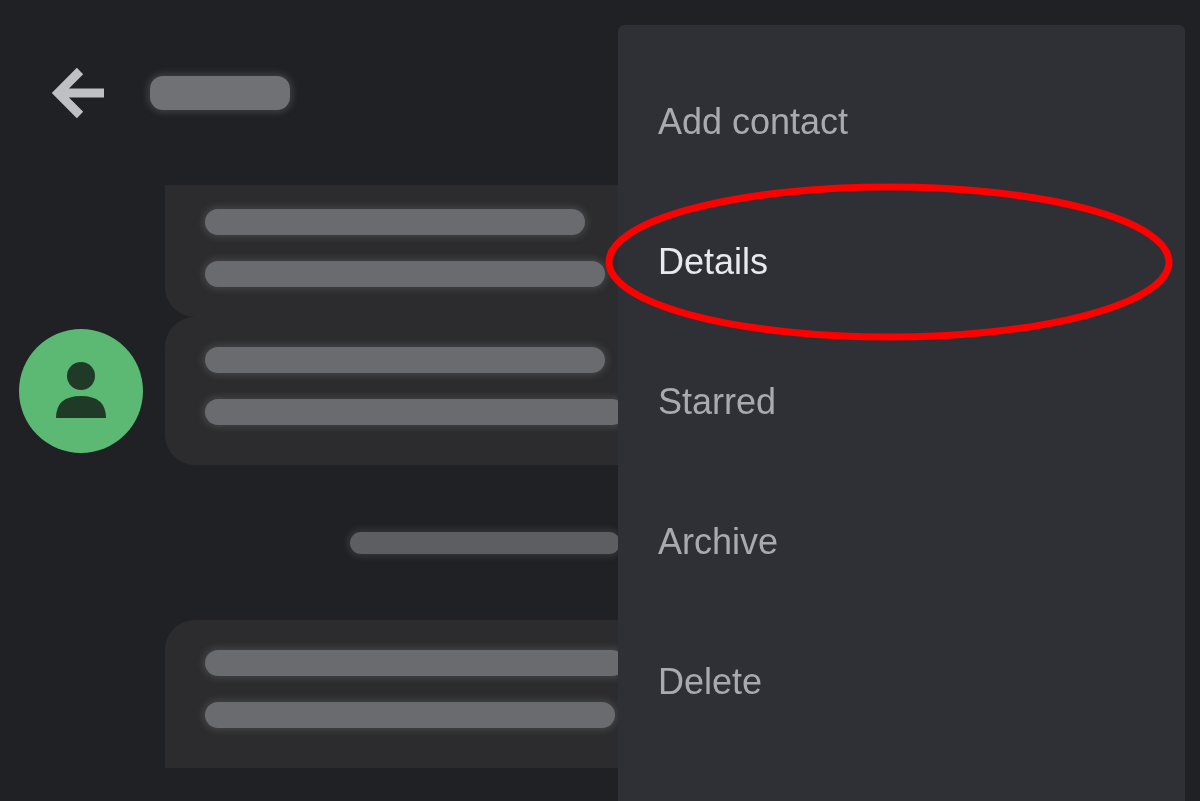 Image resolution: width=1200 pixels, height=801 pixels. Describe the element at coordinates (901, 590) in the screenshot. I see `menu-item: Archive` at that location.